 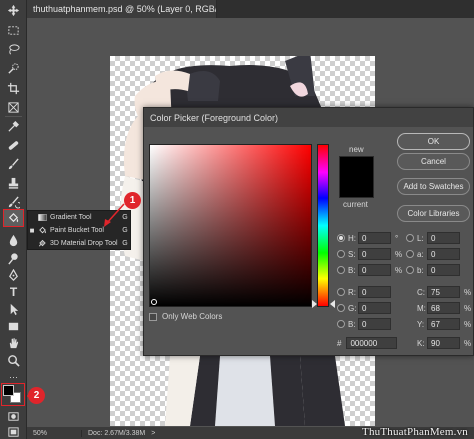 I want to click on document-size: Doc: 2.67M/3.38M, so click(x=117, y=433).